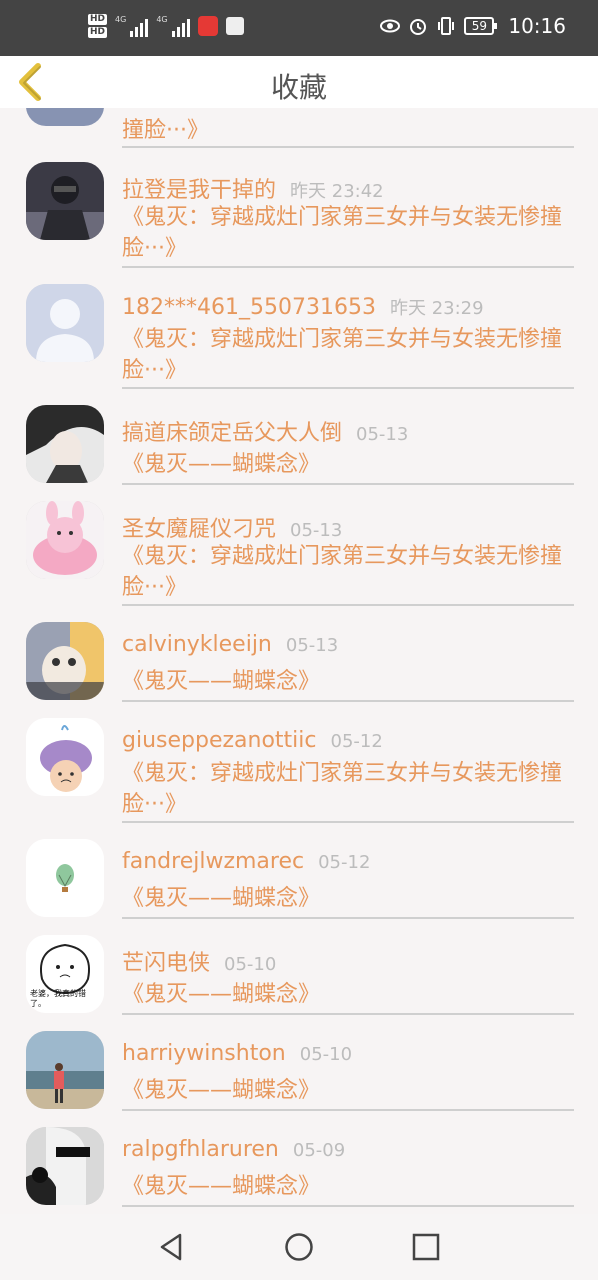  What do you see at coordinates (337, 191) in the screenshot?
I see `timestamp: 昨天 23:42` at bounding box center [337, 191].